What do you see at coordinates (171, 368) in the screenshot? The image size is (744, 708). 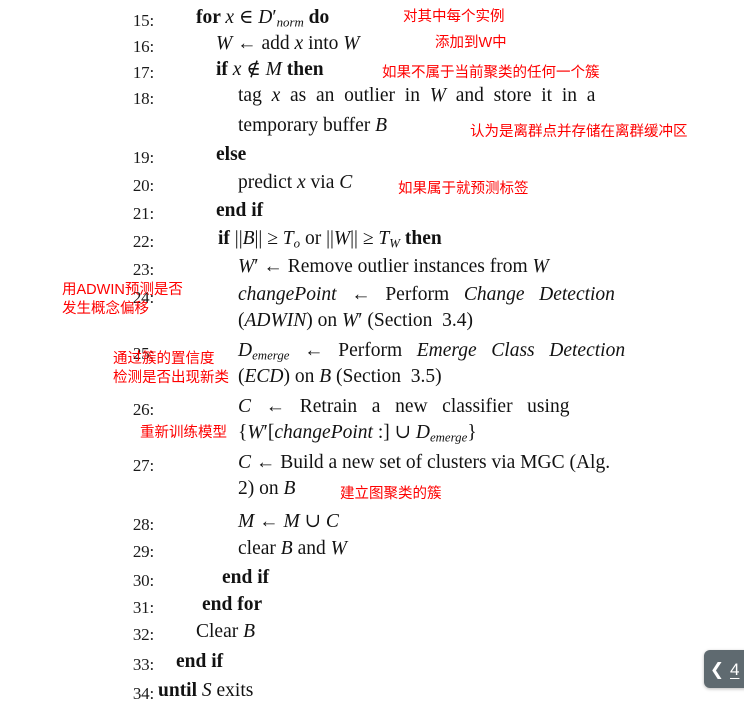 I see `annotation-note: 通过簇的置信度 检测是否出现新类` at bounding box center [171, 368].